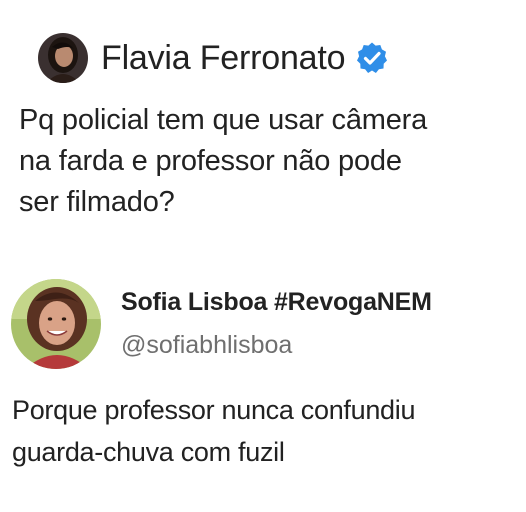 This screenshot has height=512, width=526. Describe the element at coordinates (214, 410) in the screenshot. I see `tweet-text-line: Porque professor nunca confundiu` at that location.